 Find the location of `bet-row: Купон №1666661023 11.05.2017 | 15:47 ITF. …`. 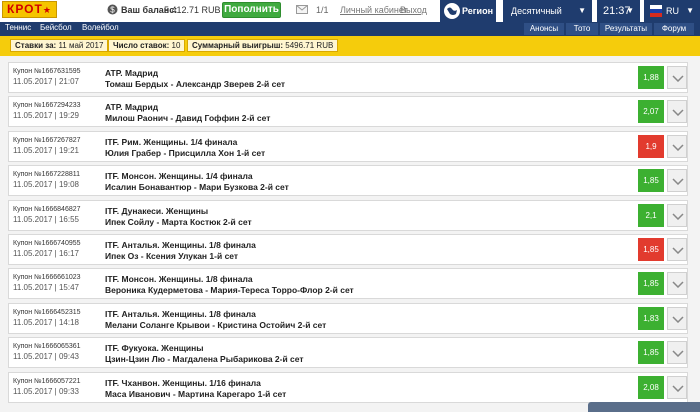

bet-row: Купон №1666661023 11.05.2017 | 15:47 ITF. … is located at coordinates (348, 284).